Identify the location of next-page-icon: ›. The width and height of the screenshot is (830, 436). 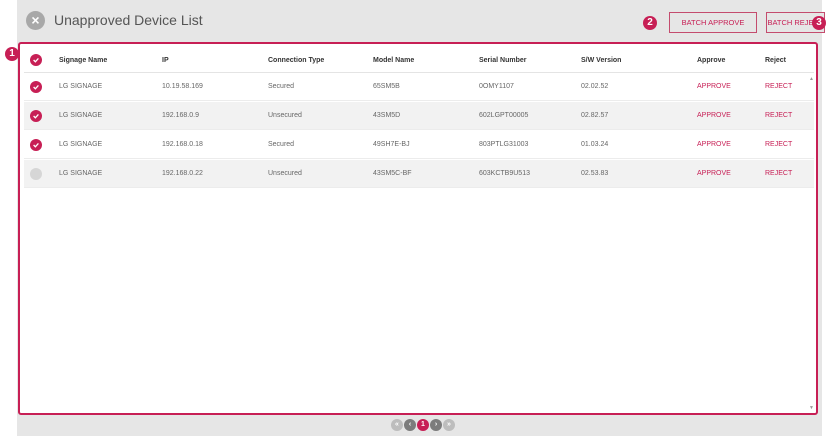
(436, 425).